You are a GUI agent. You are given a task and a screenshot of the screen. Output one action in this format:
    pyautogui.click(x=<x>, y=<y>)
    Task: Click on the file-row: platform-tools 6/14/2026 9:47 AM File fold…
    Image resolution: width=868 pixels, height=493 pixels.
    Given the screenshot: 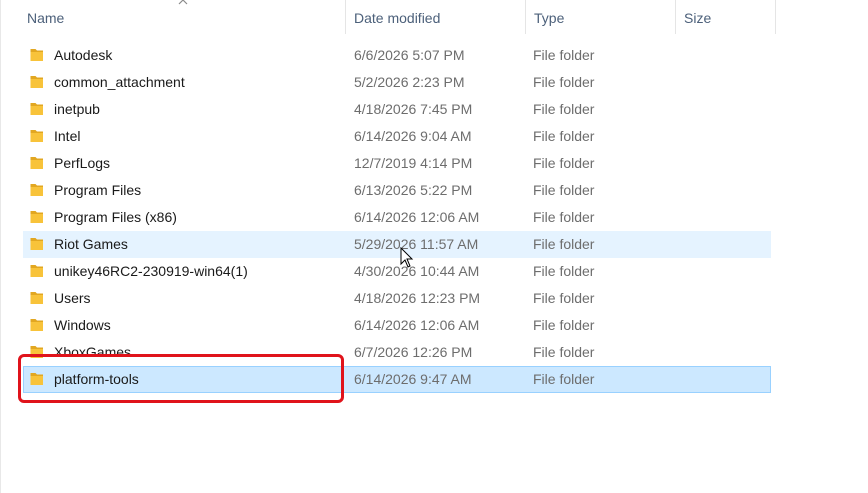 What is the action you would take?
    pyautogui.click(x=397, y=379)
    